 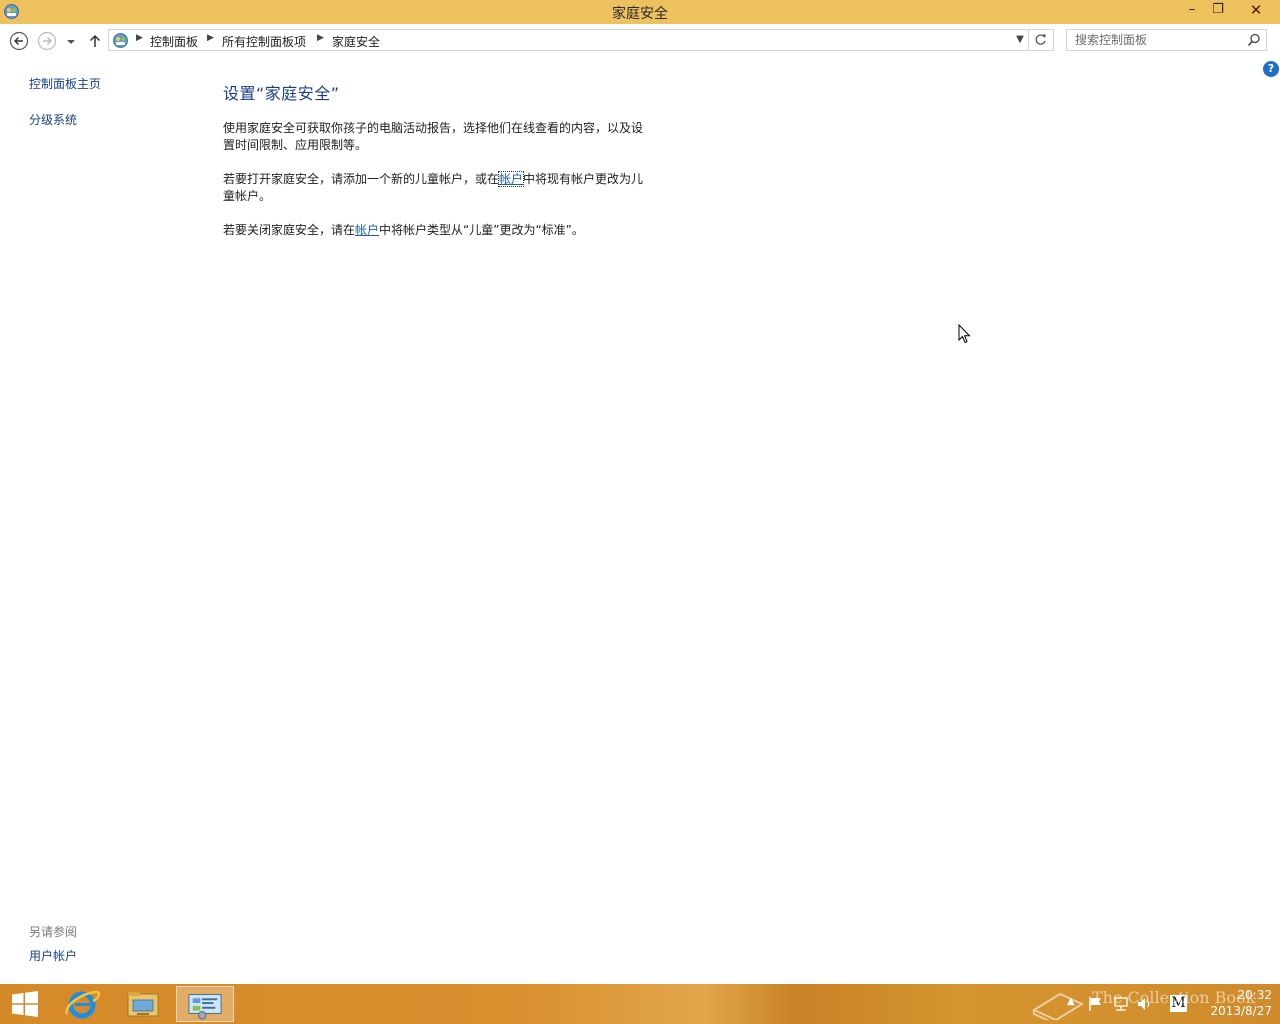 What do you see at coordinates (53, 119) in the screenshot?
I see `sidebar-item-rating-systems: 分级系统` at bounding box center [53, 119].